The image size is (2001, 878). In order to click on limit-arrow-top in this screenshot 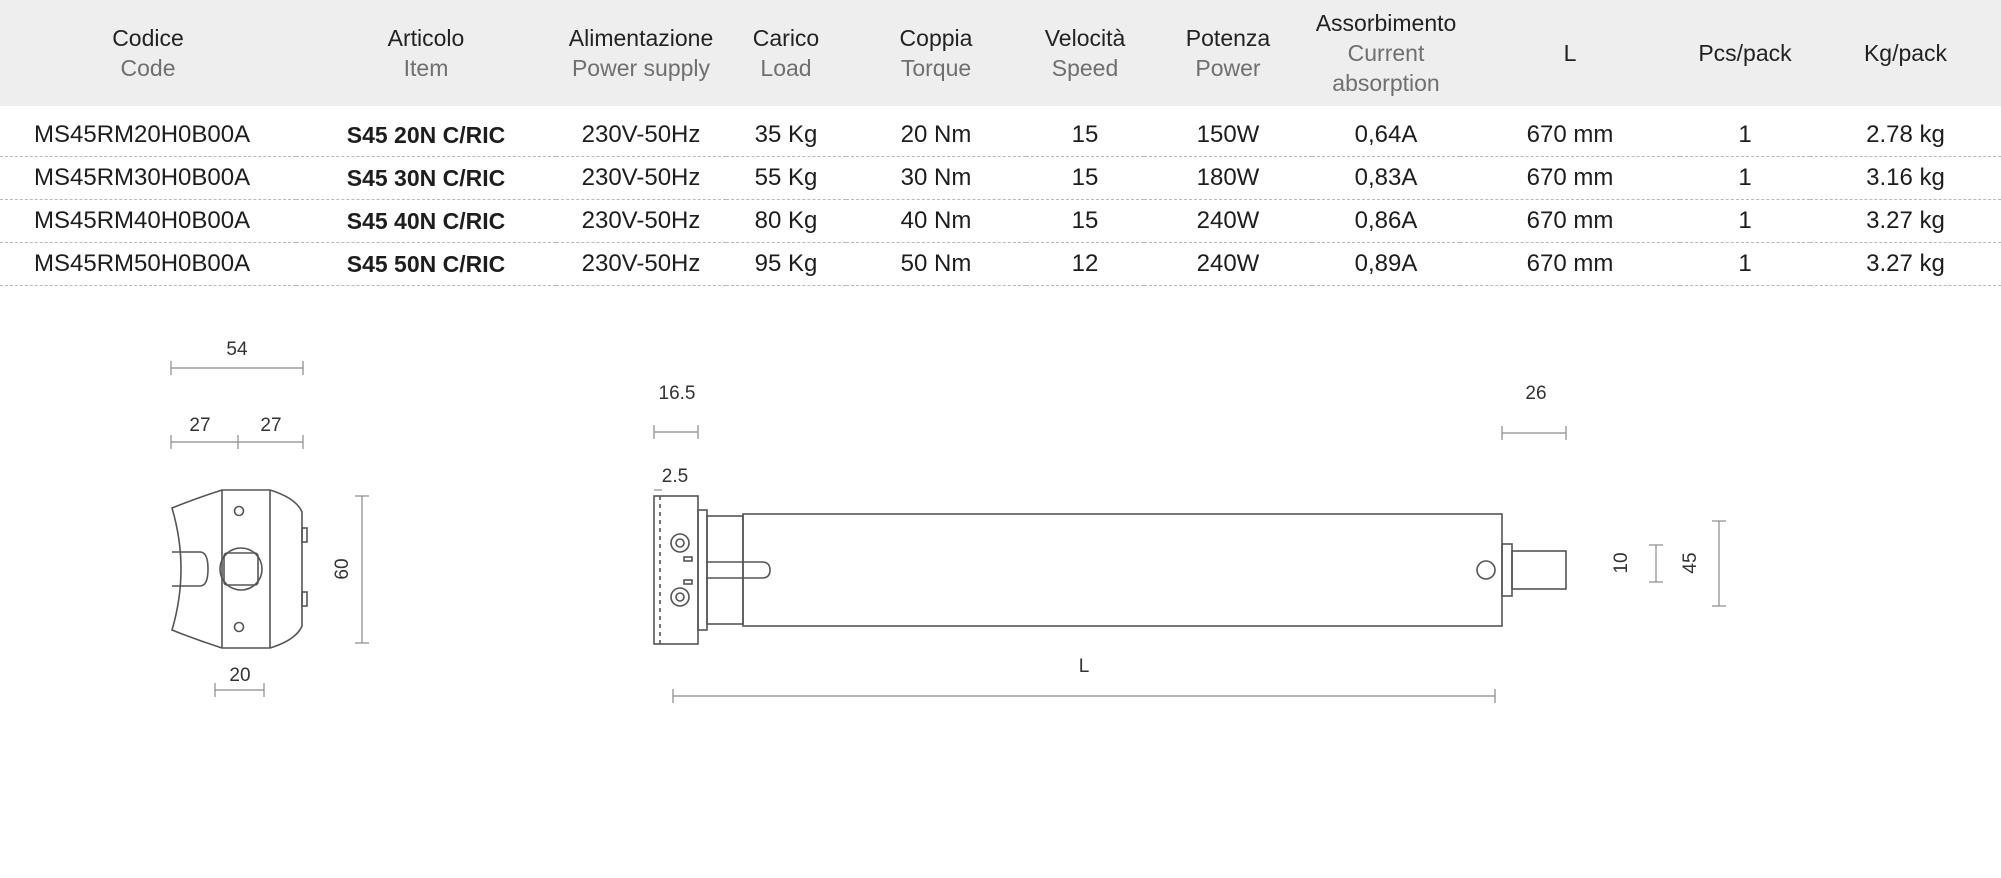, I will do `click(688, 559)`.